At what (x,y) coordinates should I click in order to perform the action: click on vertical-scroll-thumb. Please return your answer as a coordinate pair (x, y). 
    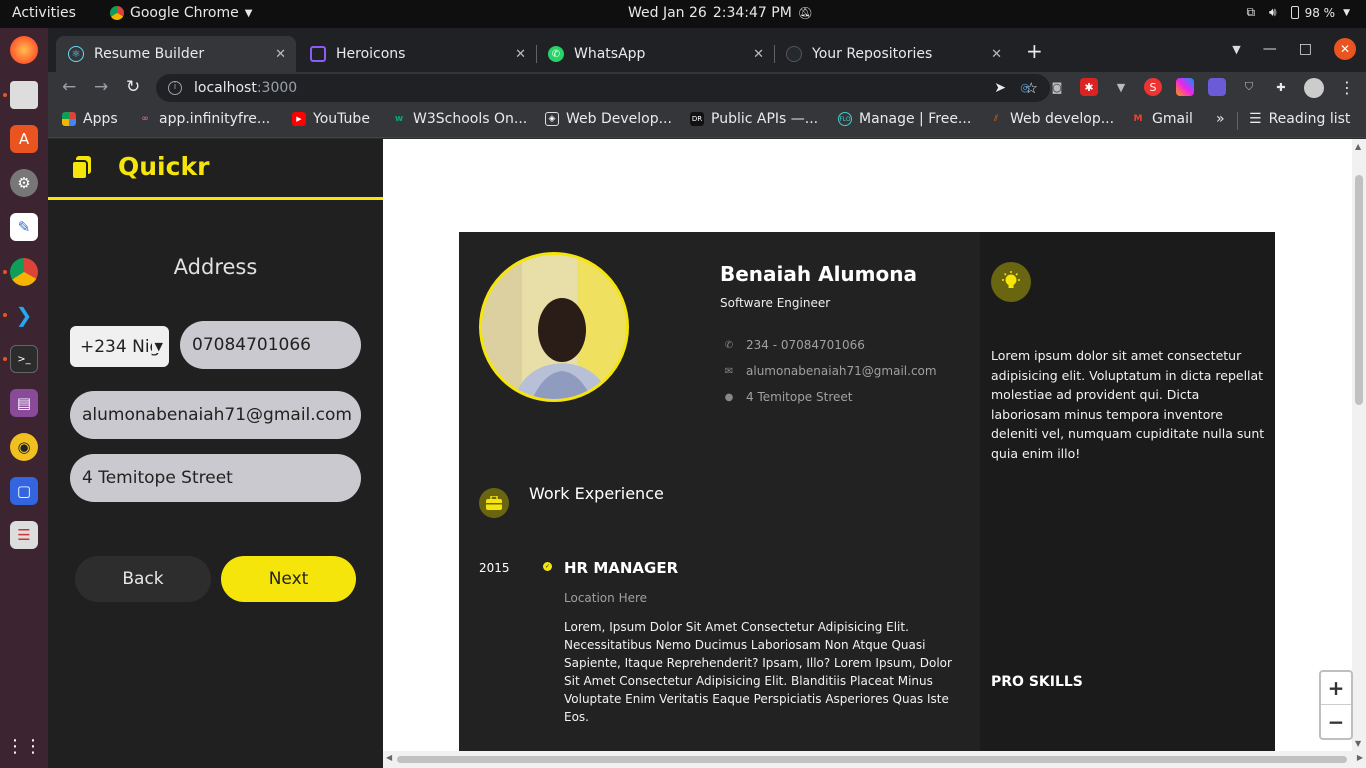
    Looking at the image, I should click on (1359, 290).